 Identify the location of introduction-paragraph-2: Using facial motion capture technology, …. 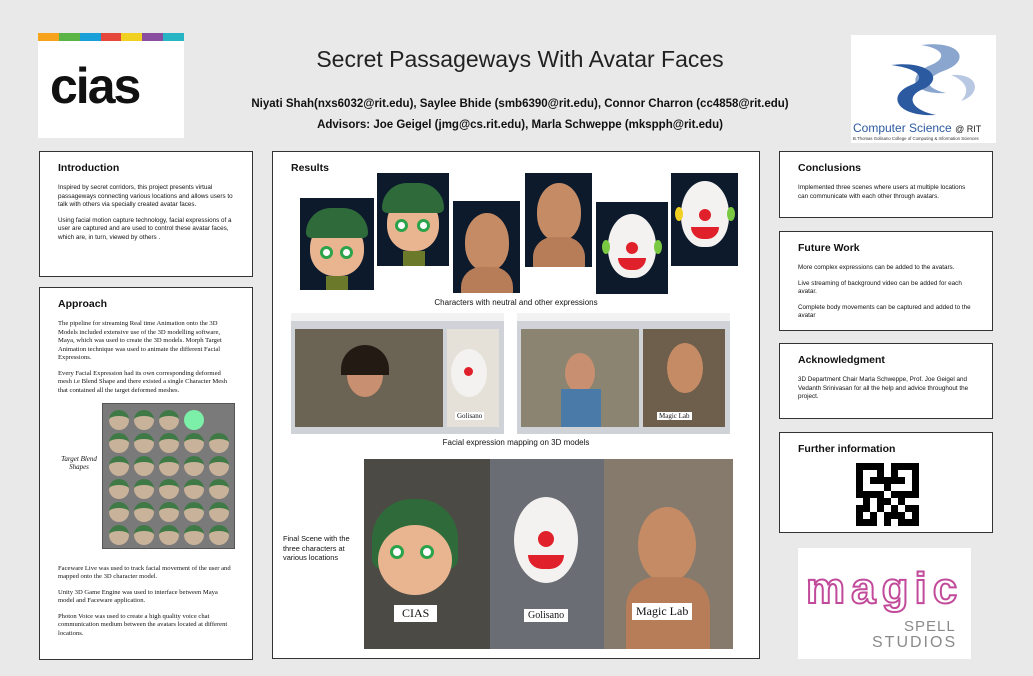
(145, 228).